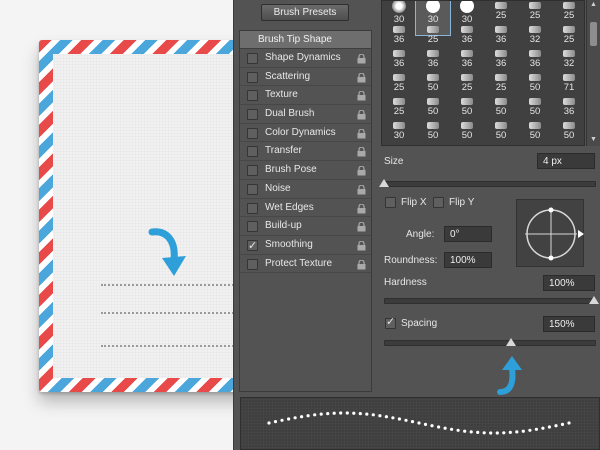  What do you see at coordinates (390, 202) in the screenshot?
I see `flip-x-checkbox` at bounding box center [390, 202].